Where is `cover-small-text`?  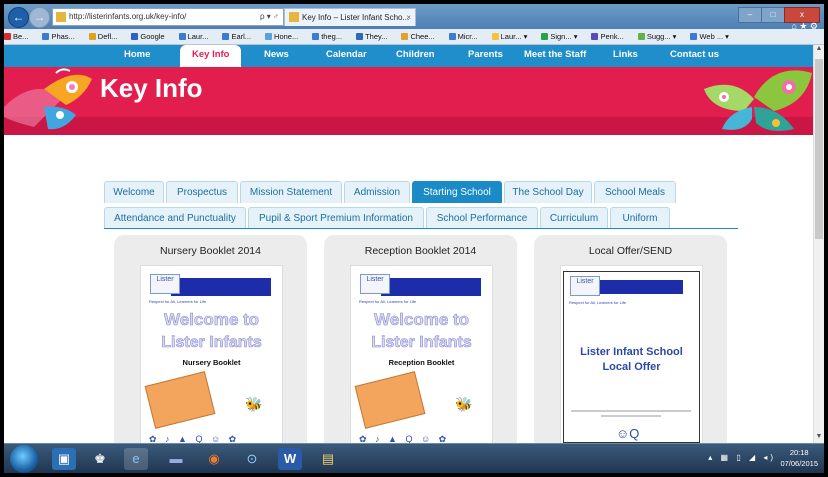
cover-small-text is located at coordinates (631, 411).